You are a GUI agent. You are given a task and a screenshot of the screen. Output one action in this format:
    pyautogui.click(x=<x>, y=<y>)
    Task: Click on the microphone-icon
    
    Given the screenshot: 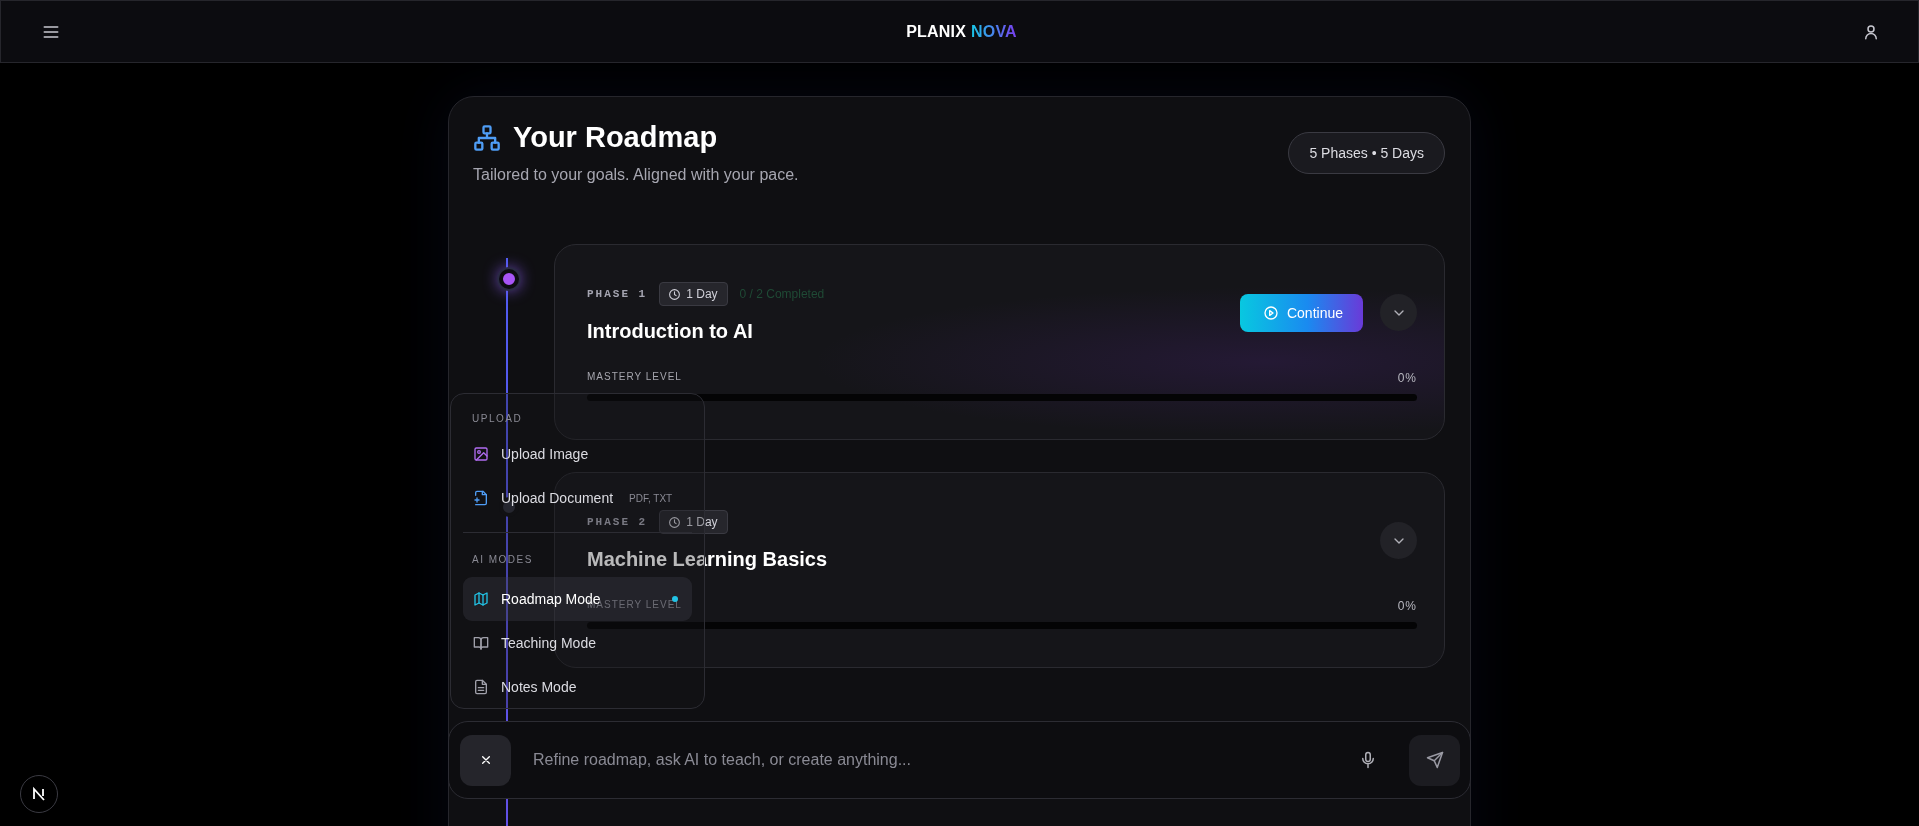 What is the action you would take?
    pyautogui.click(x=1368, y=760)
    